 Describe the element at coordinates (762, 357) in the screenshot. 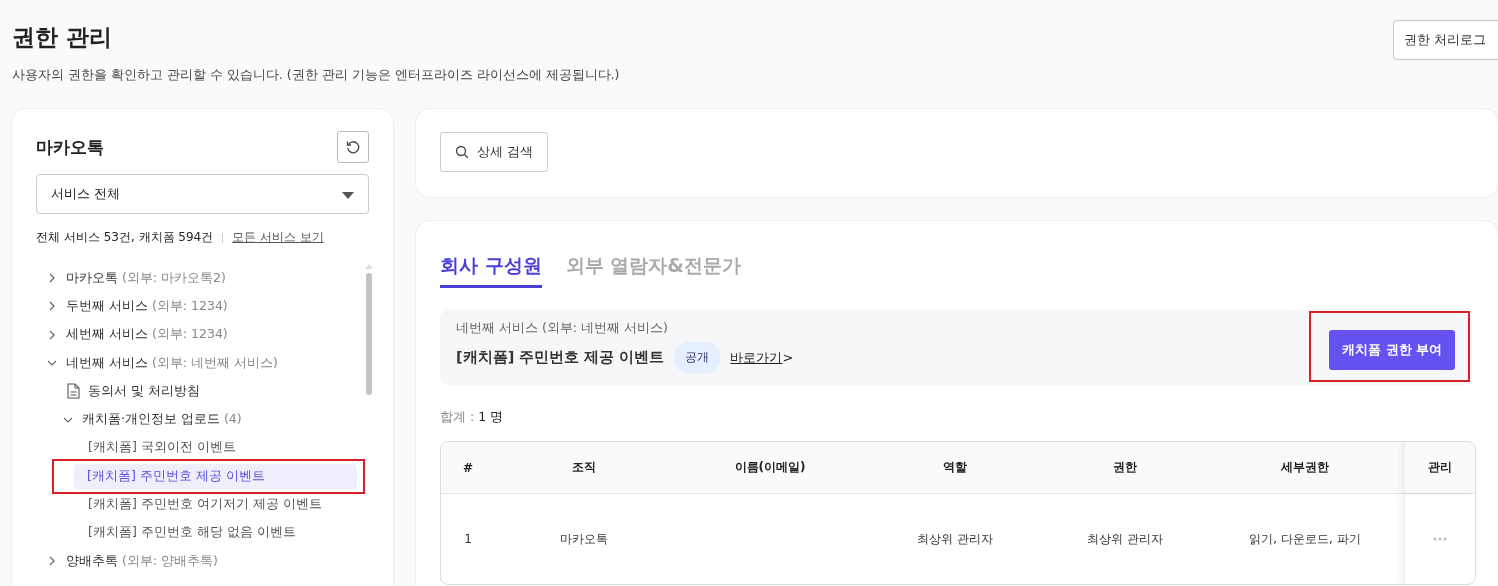

I see `shortcut-link: 바로가기>` at that location.